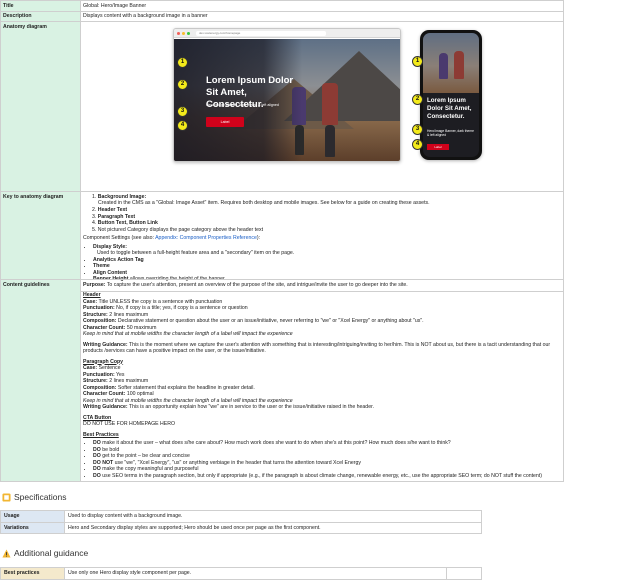 This screenshot has width=624, height=588. Describe the element at coordinates (40, 16) in the screenshot. I see `description-label: Description` at that location.